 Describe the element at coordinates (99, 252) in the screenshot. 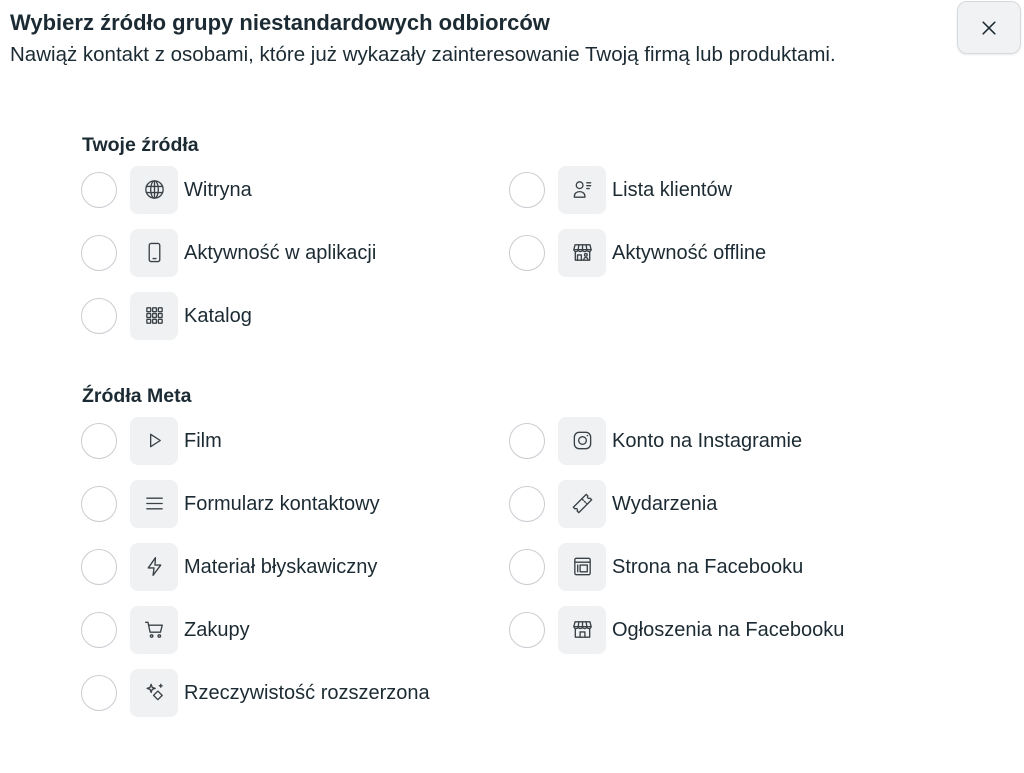

I see `app-activity-radio` at that location.